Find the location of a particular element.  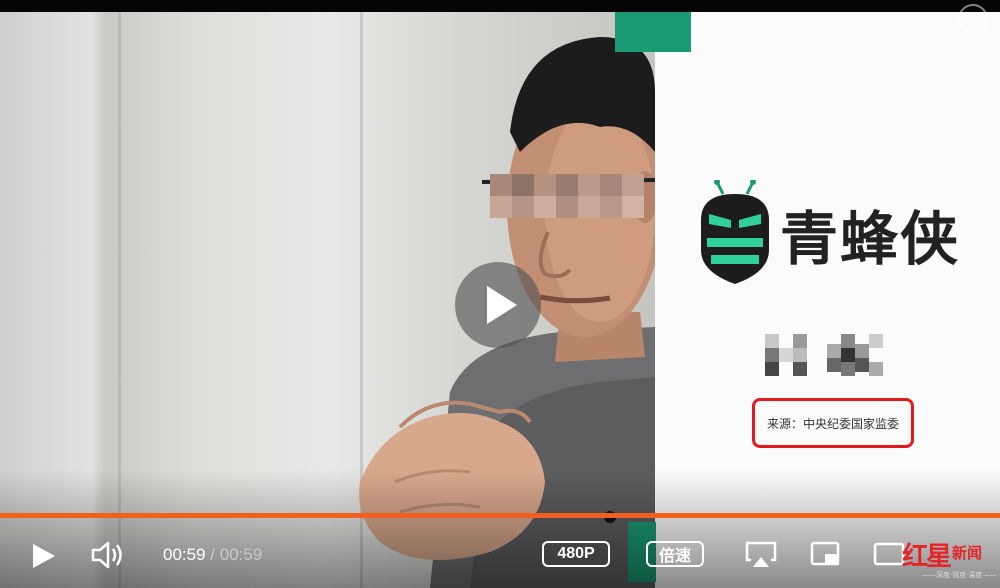

time-display: 00:59 / 00:59 is located at coordinates (212, 555).